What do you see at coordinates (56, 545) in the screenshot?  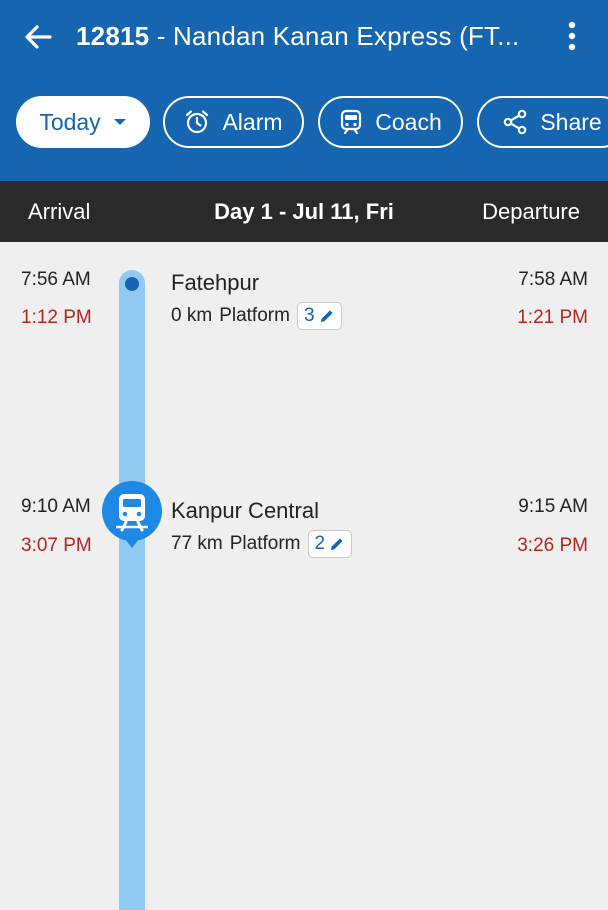 I see `actual-arrival: 3:07 PM` at bounding box center [56, 545].